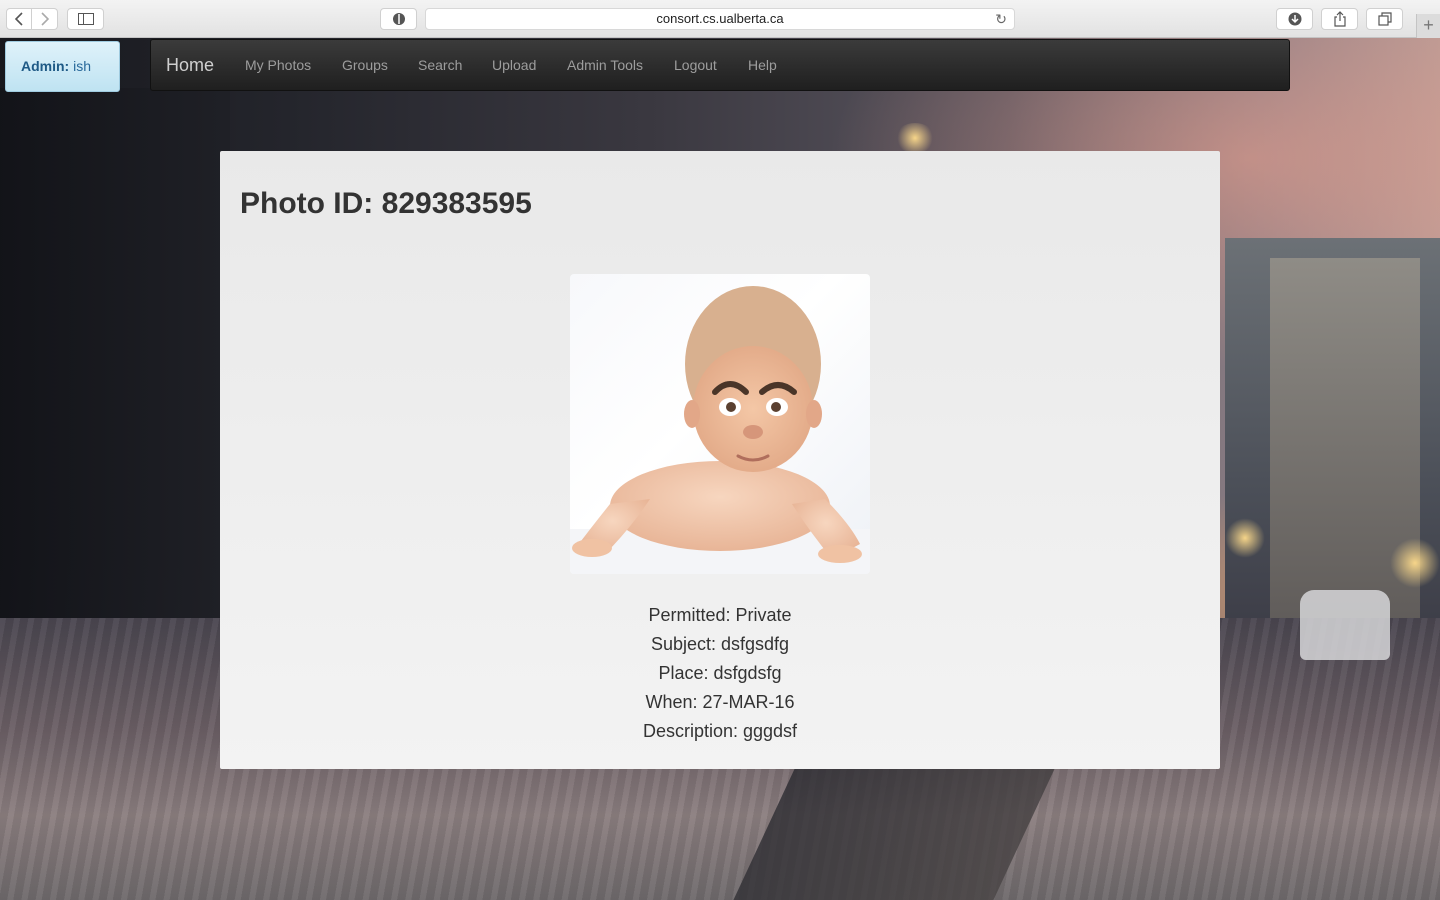 The width and height of the screenshot is (1440, 900). Describe the element at coordinates (365, 65) in the screenshot. I see `nav-groups: Groups` at that location.